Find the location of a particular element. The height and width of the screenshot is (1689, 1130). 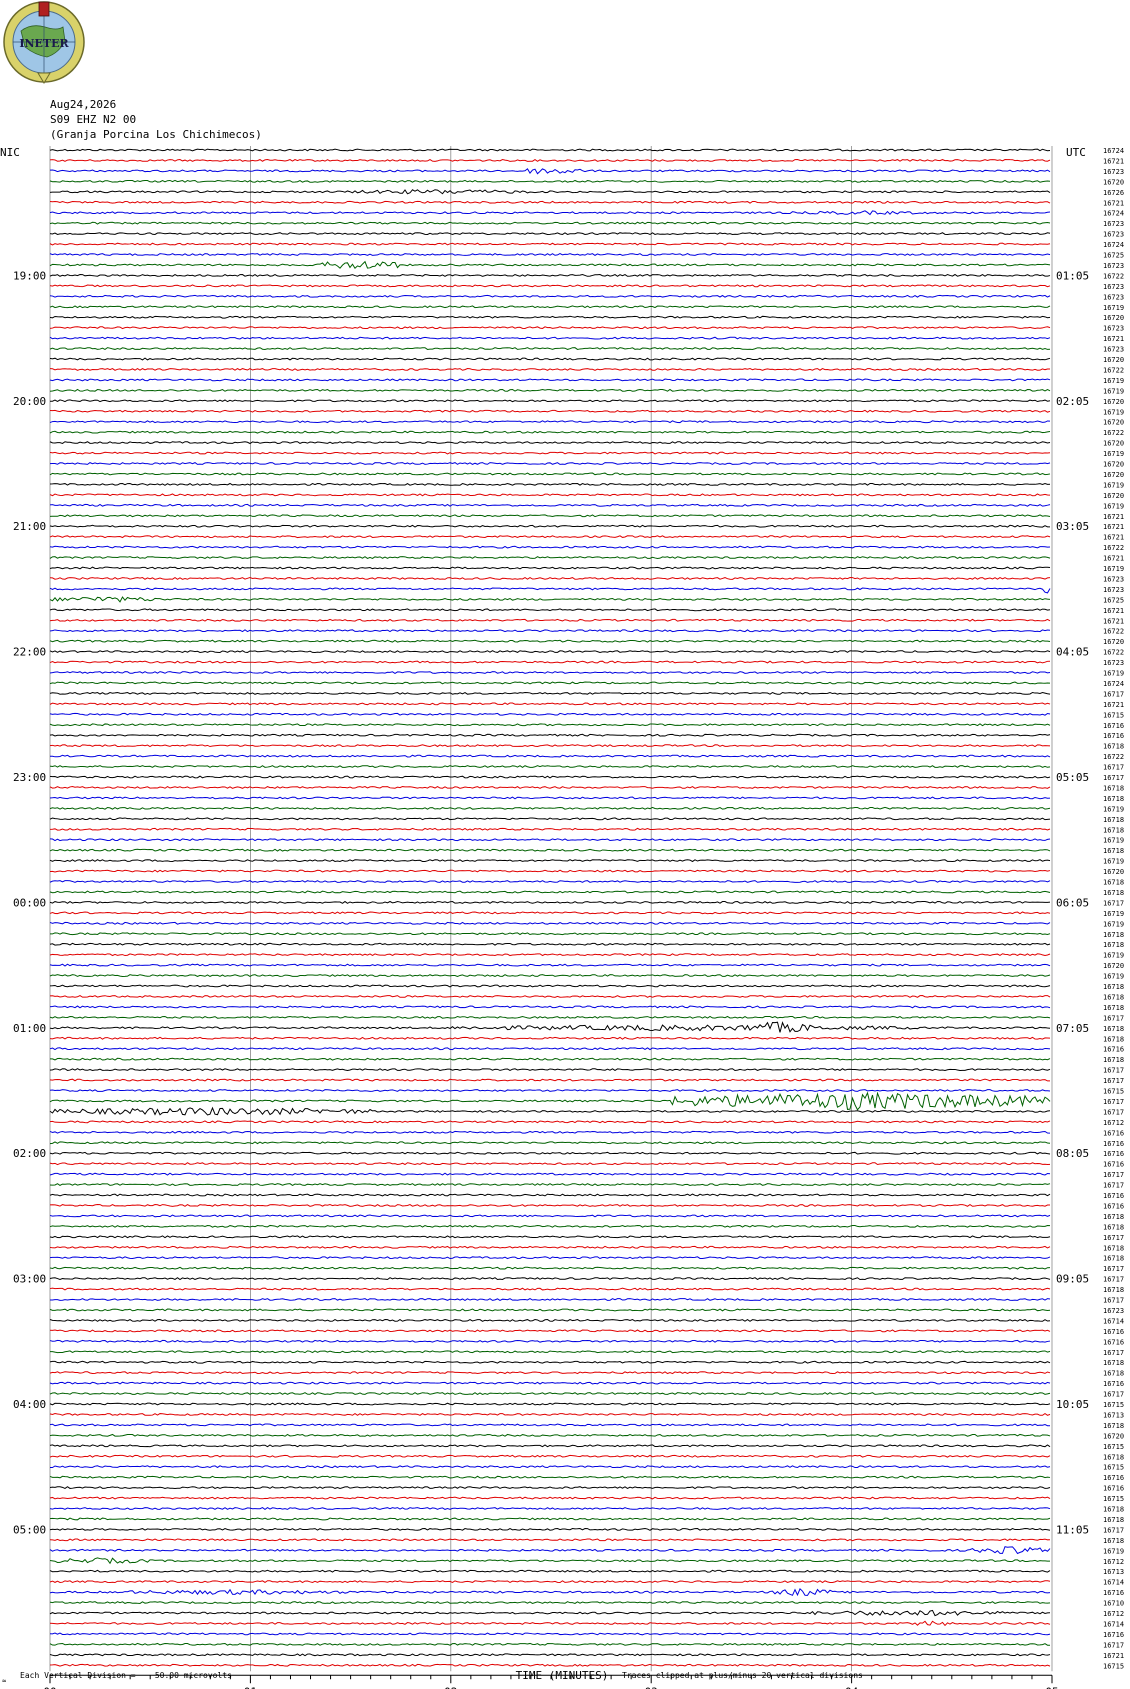

utc-hour-label: 10:05 is located at coordinates (1072, 1404).